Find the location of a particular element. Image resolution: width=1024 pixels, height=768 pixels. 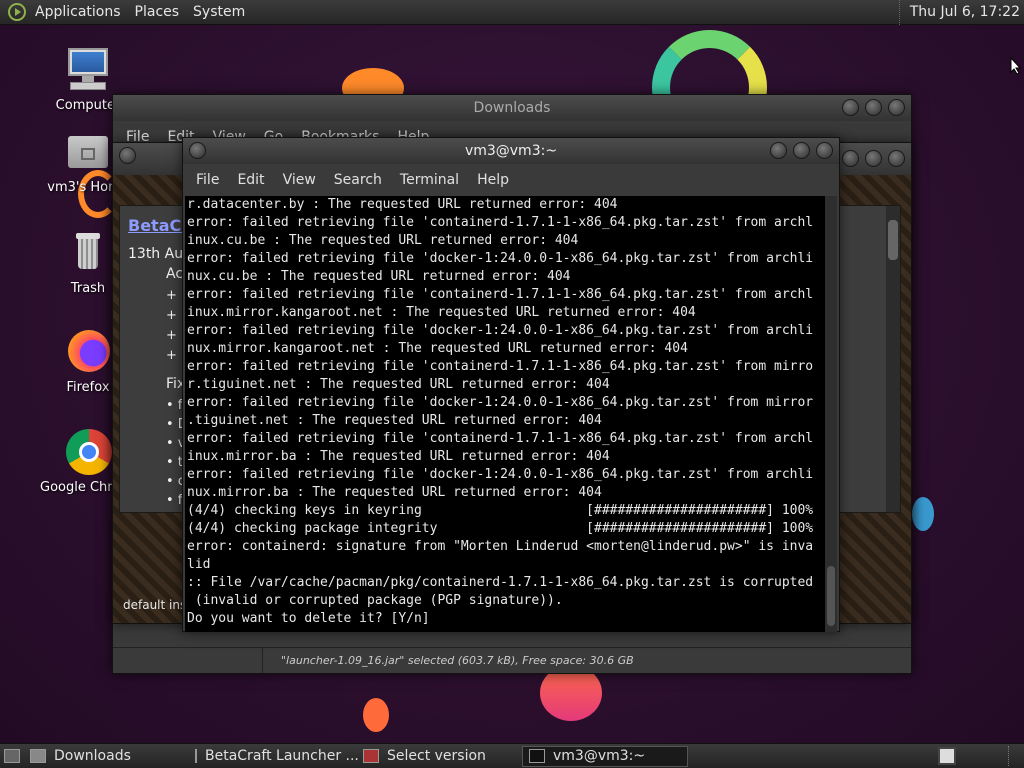

terminal-scrollbar is located at coordinates (831, 414).